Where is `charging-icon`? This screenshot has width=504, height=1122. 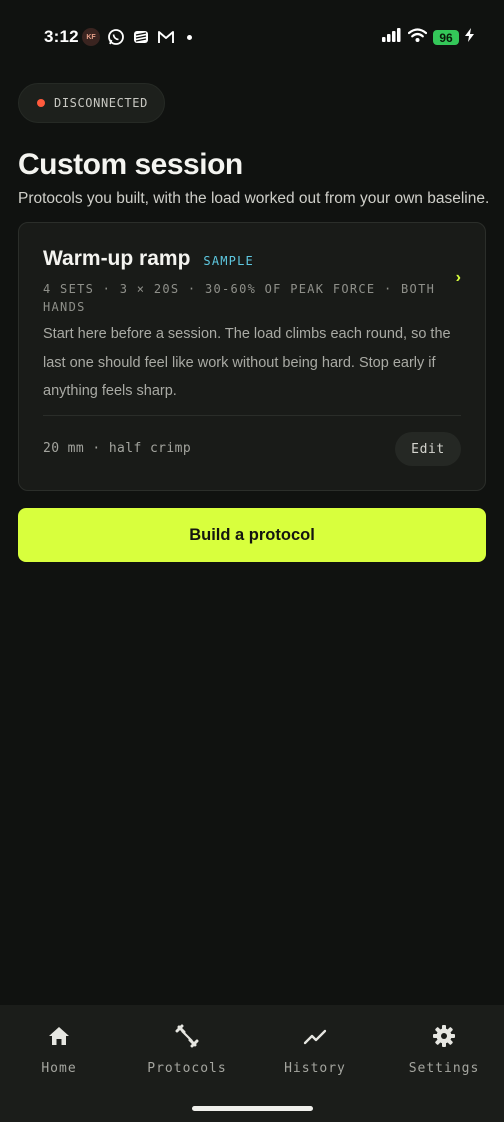 charging-icon is located at coordinates (469, 37).